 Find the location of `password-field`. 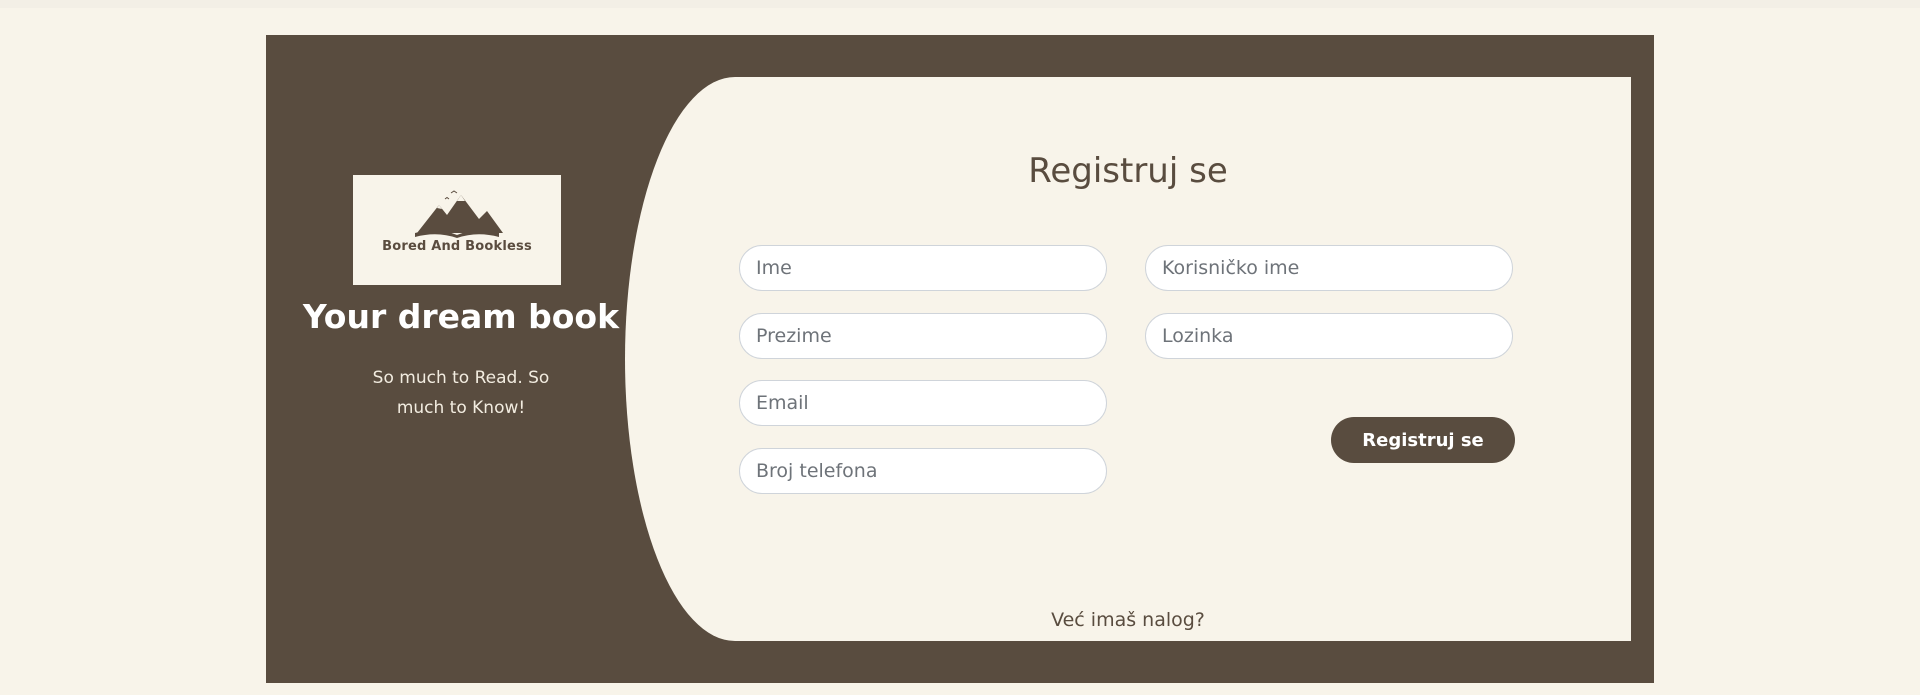

password-field is located at coordinates (1329, 336).